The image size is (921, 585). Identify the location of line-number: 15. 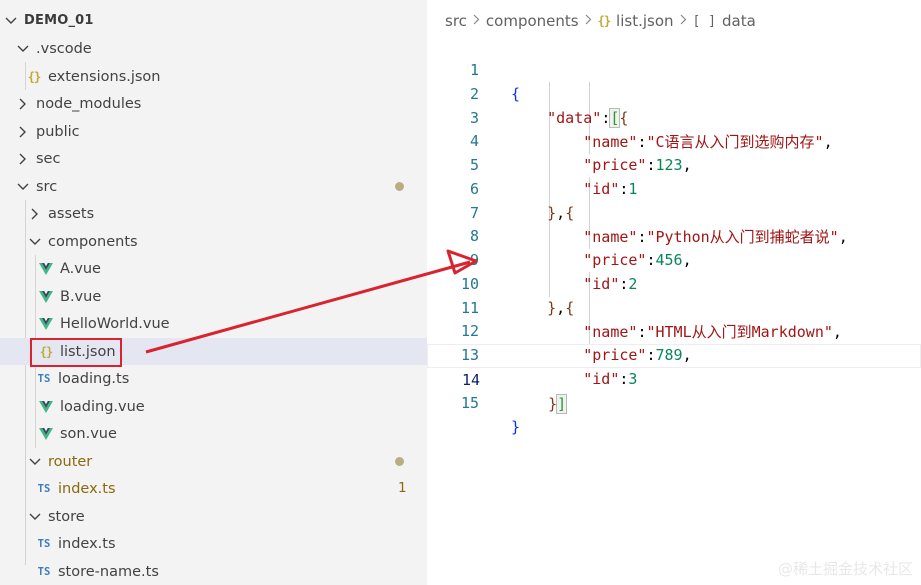
(469, 402).